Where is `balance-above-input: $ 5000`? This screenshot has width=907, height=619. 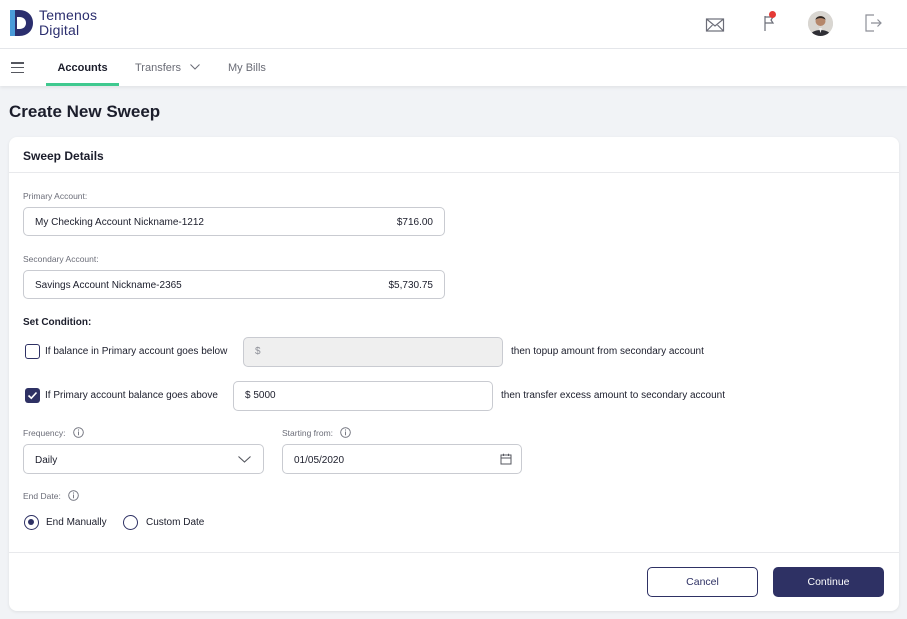 balance-above-input: $ 5000 is located at coordinates (363, 396).